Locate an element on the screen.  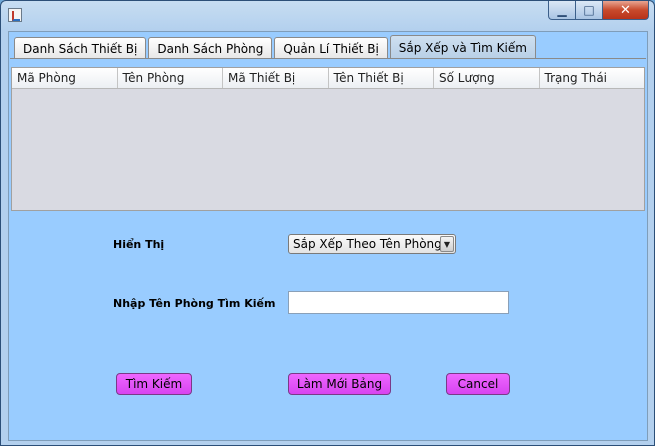
minimize-button: ▁ is located at coordinates (562, 10).